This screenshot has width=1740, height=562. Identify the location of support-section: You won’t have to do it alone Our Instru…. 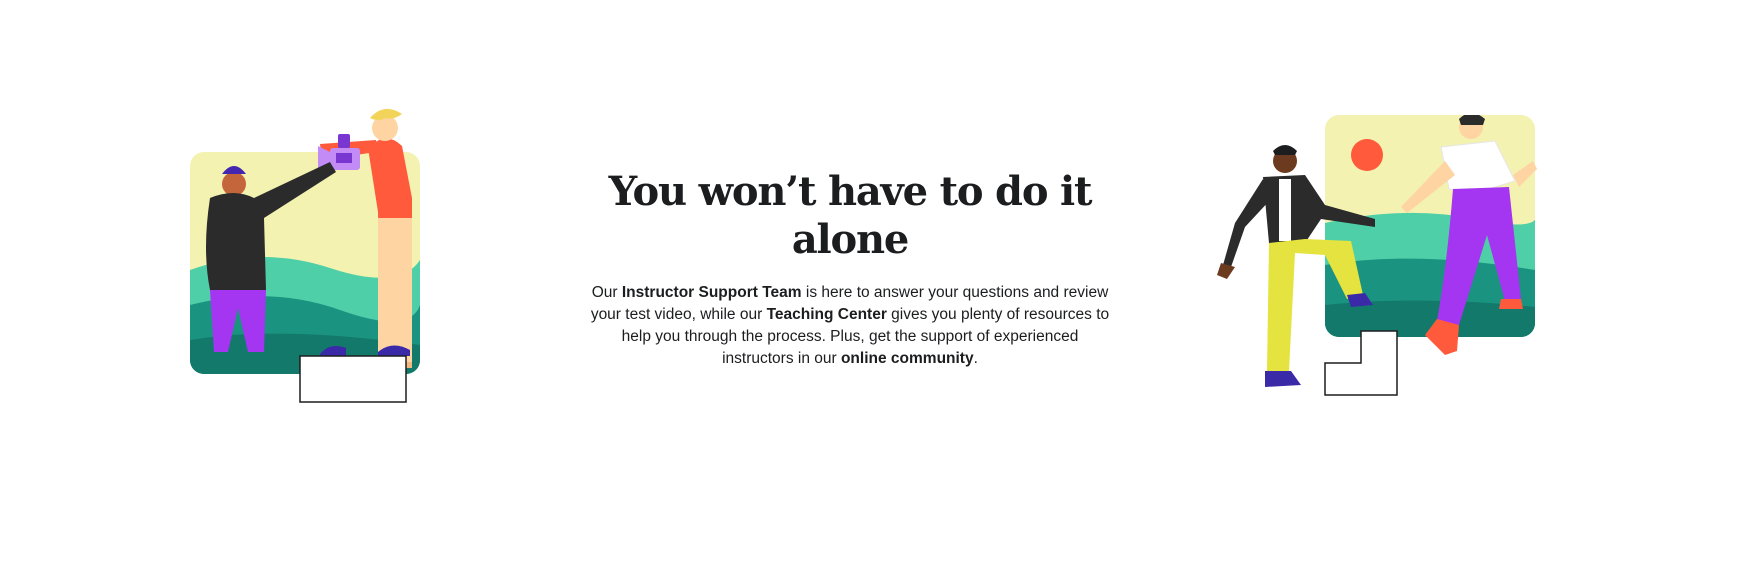
(850, 269).